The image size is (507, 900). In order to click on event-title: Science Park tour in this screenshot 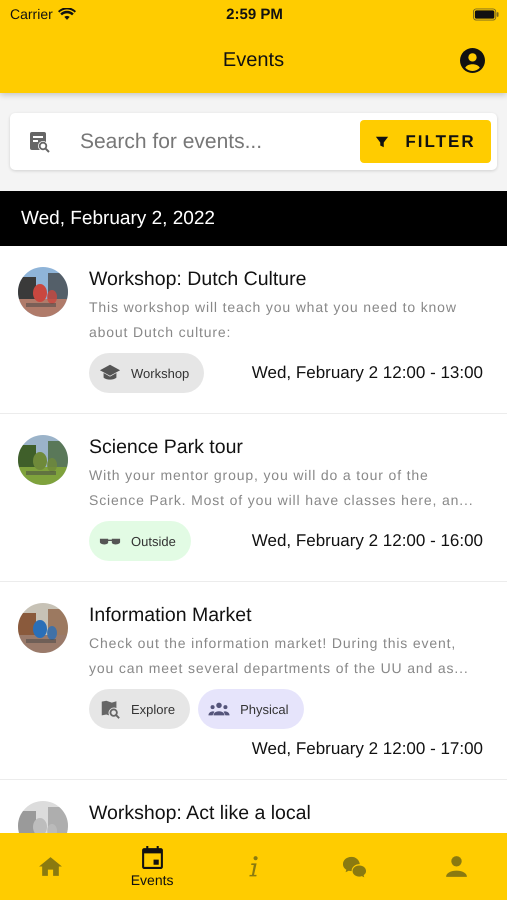, I will do `click(166, 447)`.